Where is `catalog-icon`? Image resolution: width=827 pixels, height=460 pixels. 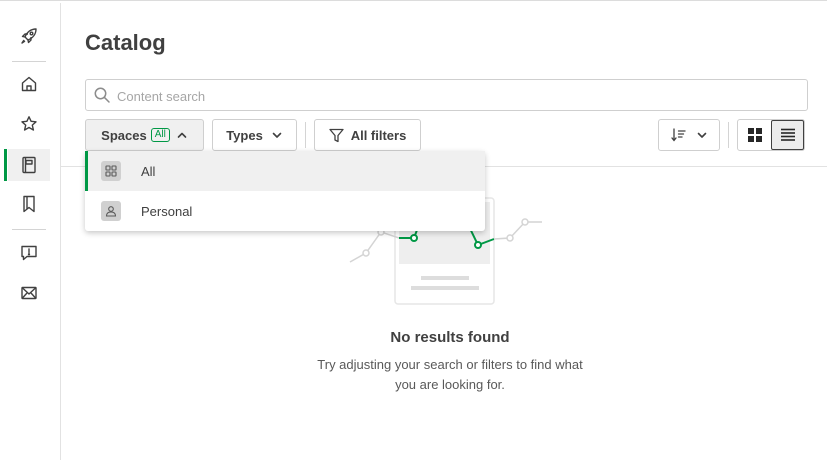 catalog-icon is located at coordinates (29, 165).